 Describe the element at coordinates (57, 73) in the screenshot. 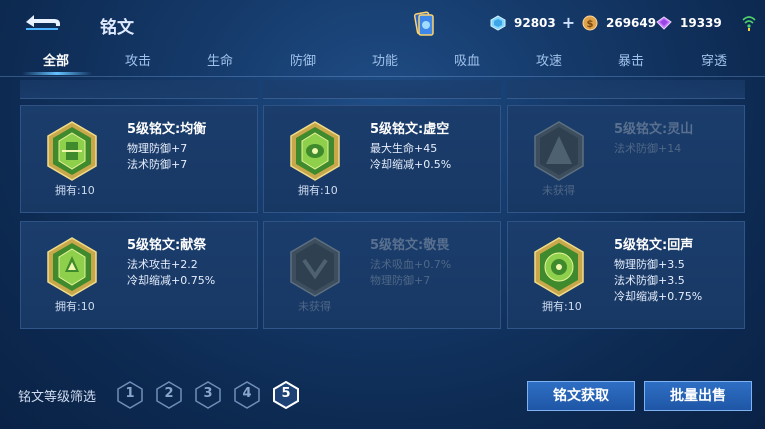

I see `active-tab-indicator` at that location.